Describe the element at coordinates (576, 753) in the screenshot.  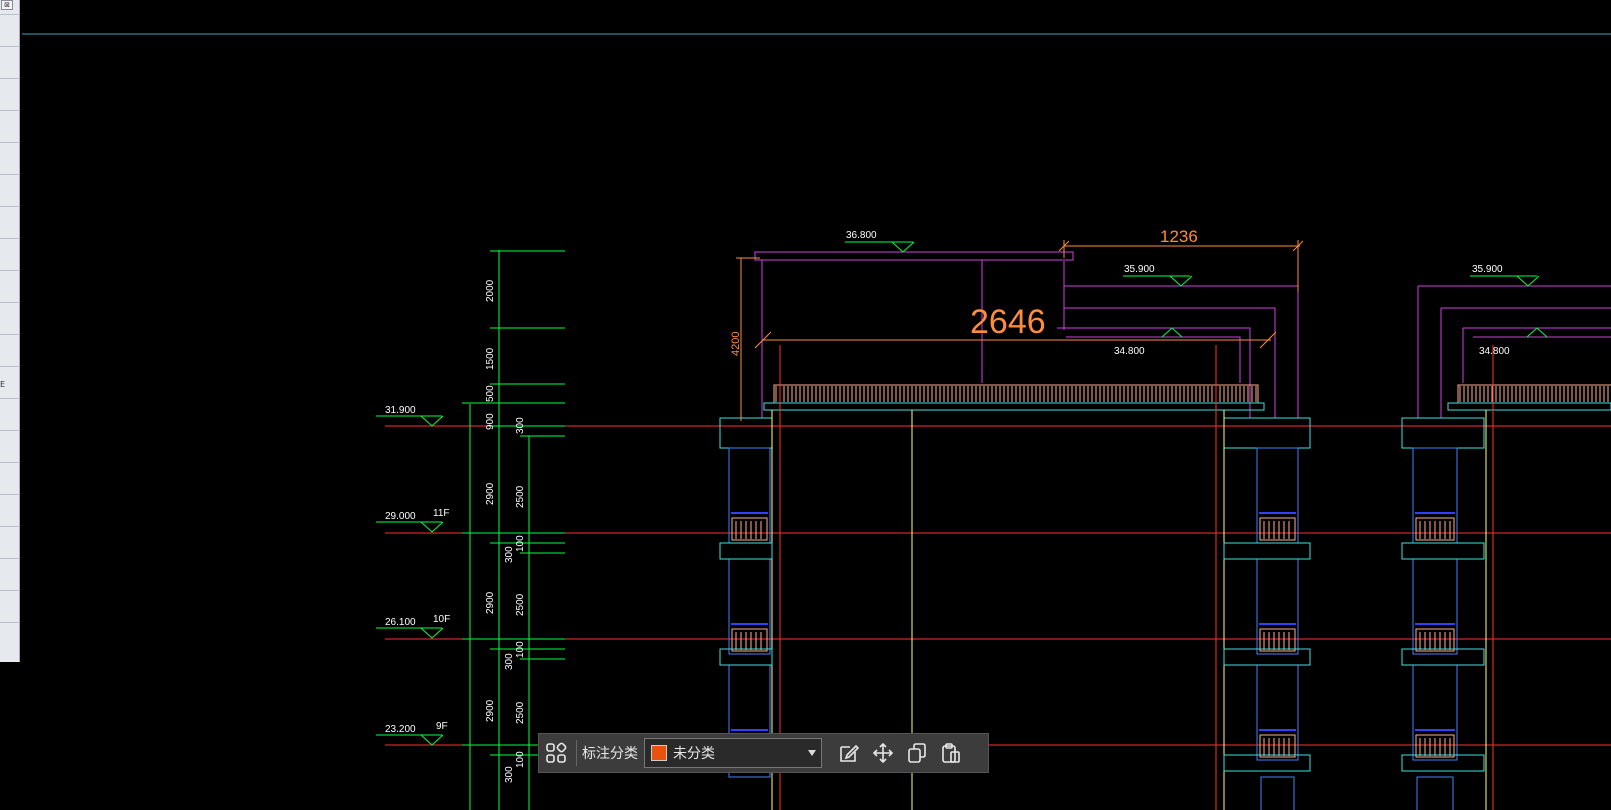
I see `toolbar-separator` at that location.